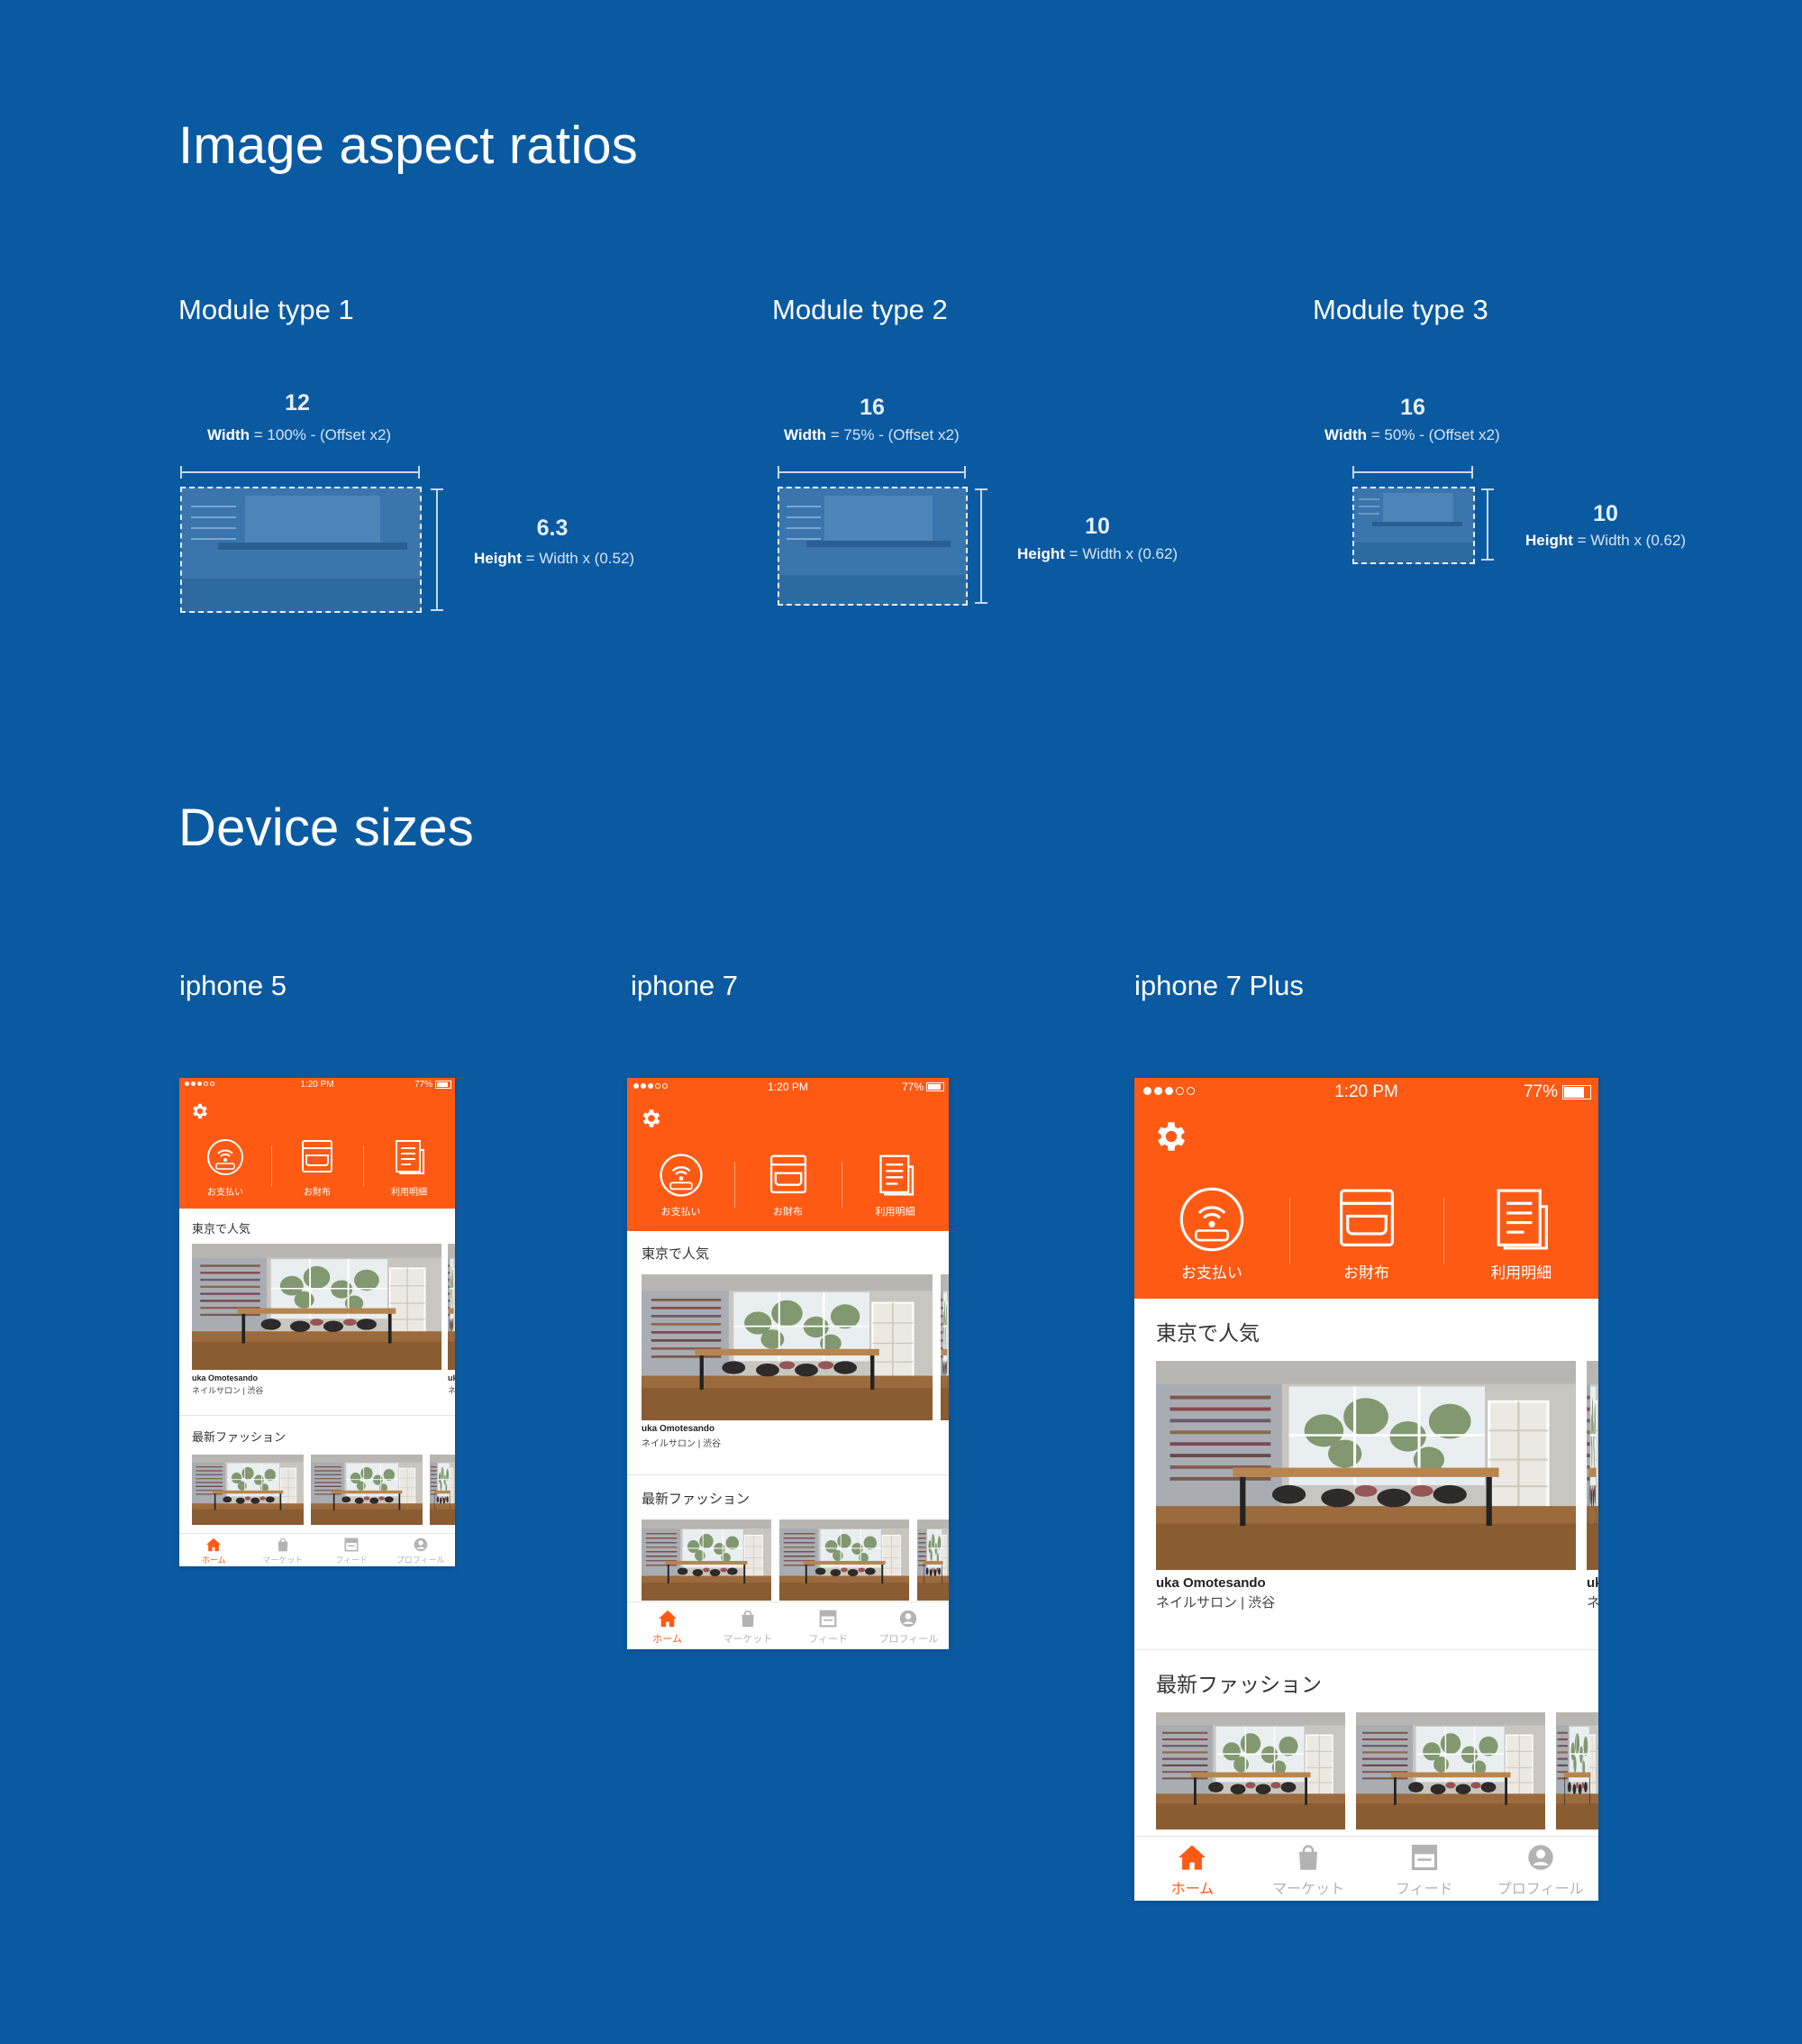 This screenshot has height=2044, width=1802. Describe the element at coordinates (408, 145) in the screenshot. I see `page-title: Image aspect ratios` at that location.